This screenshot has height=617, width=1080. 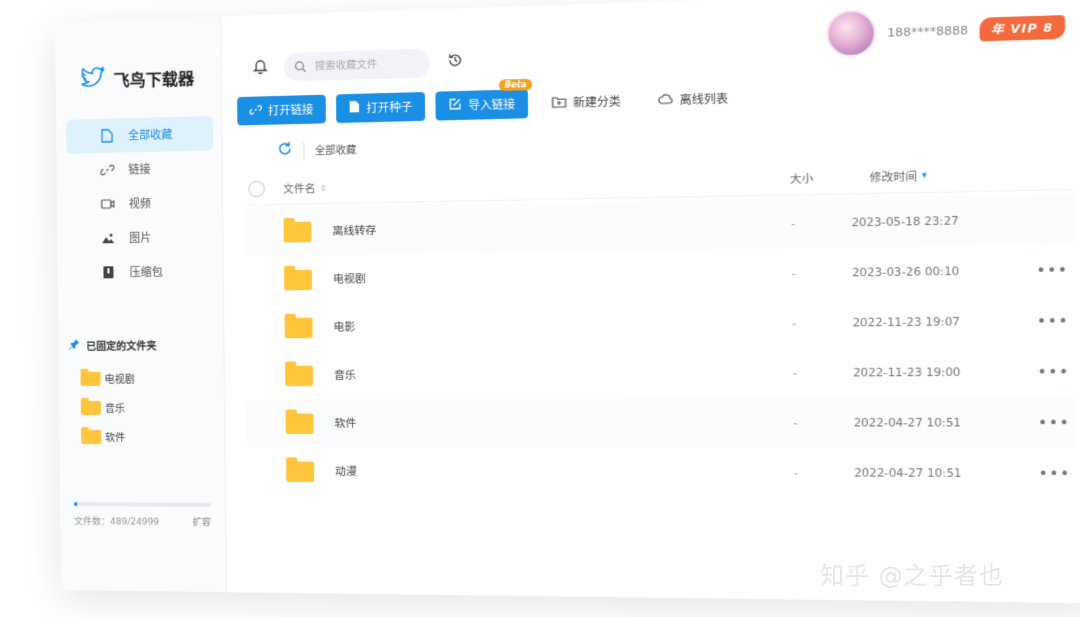 What do you see at coordinates (323, 187) in the screenshot?
I see `sort-icon: ⇕` at bounding box center [323, 187].